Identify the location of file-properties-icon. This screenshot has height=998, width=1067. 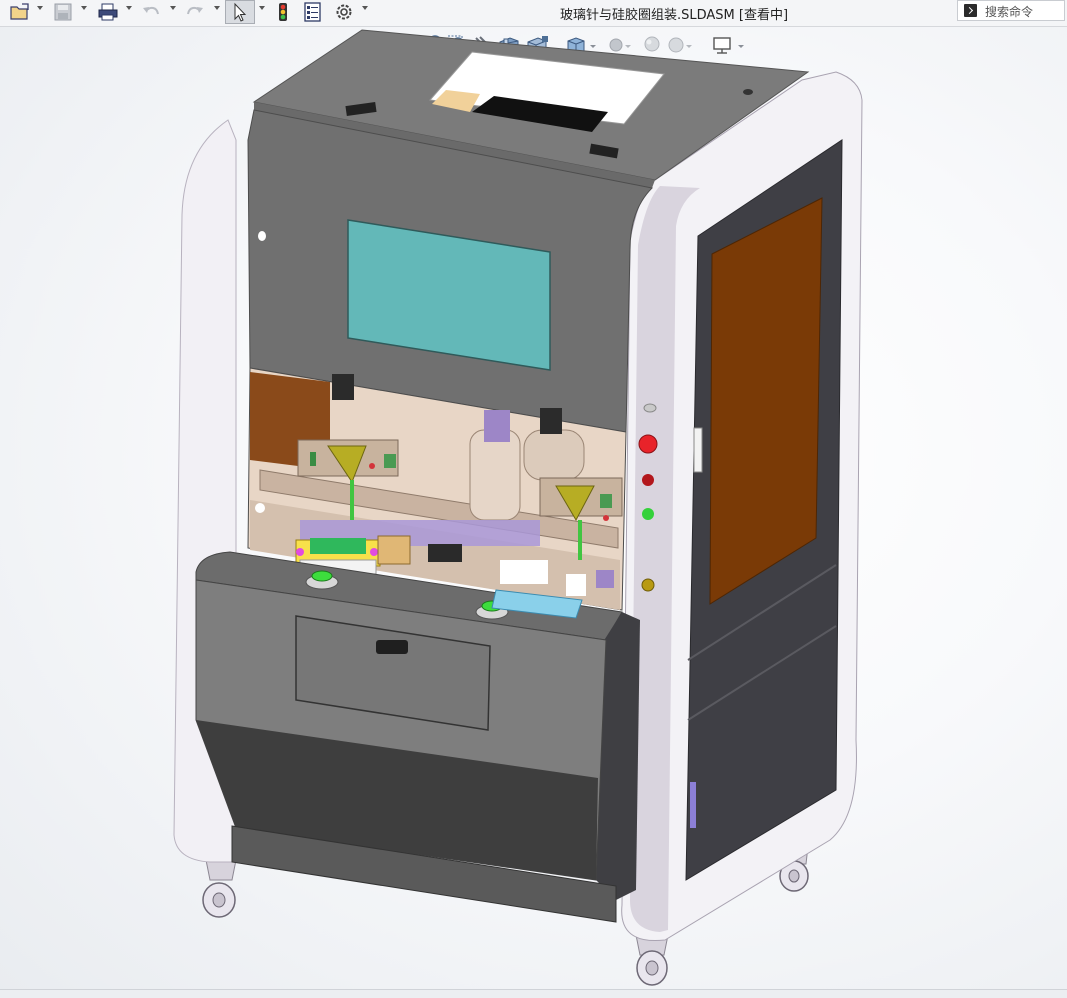
(313, 12).